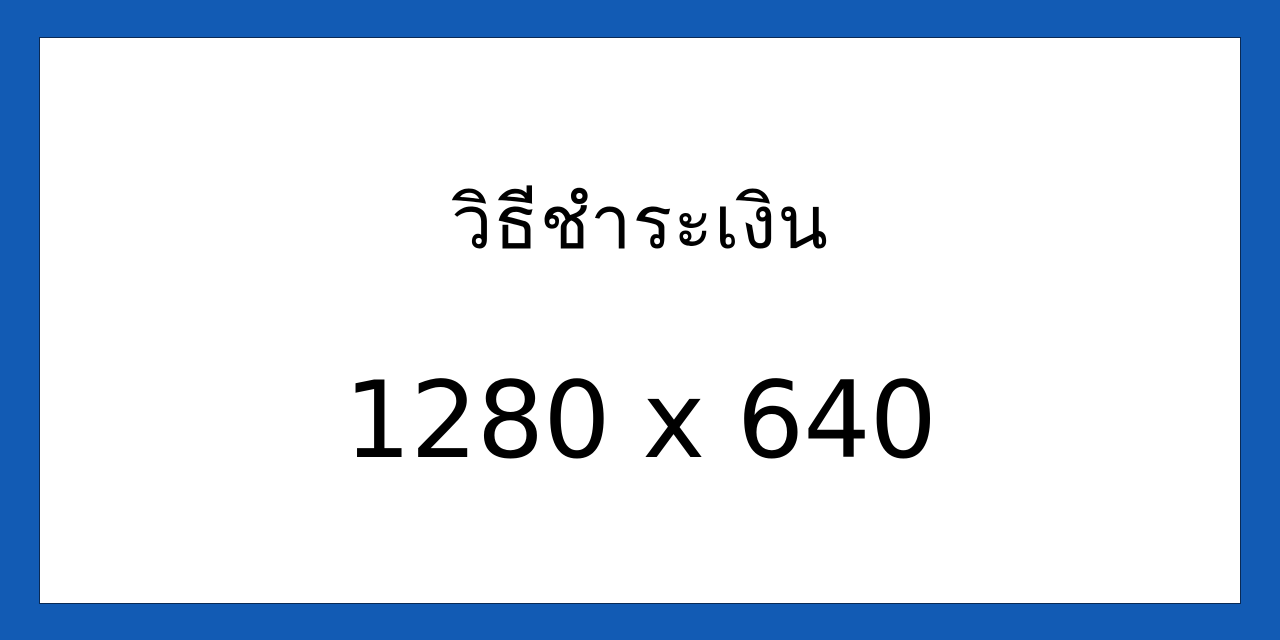 The width and height of the screenshot is (1280, 640). Describe the element at coordinates (640, 420) in the screenshot. I see `dimensions-label: 1280 x 640` at that location.